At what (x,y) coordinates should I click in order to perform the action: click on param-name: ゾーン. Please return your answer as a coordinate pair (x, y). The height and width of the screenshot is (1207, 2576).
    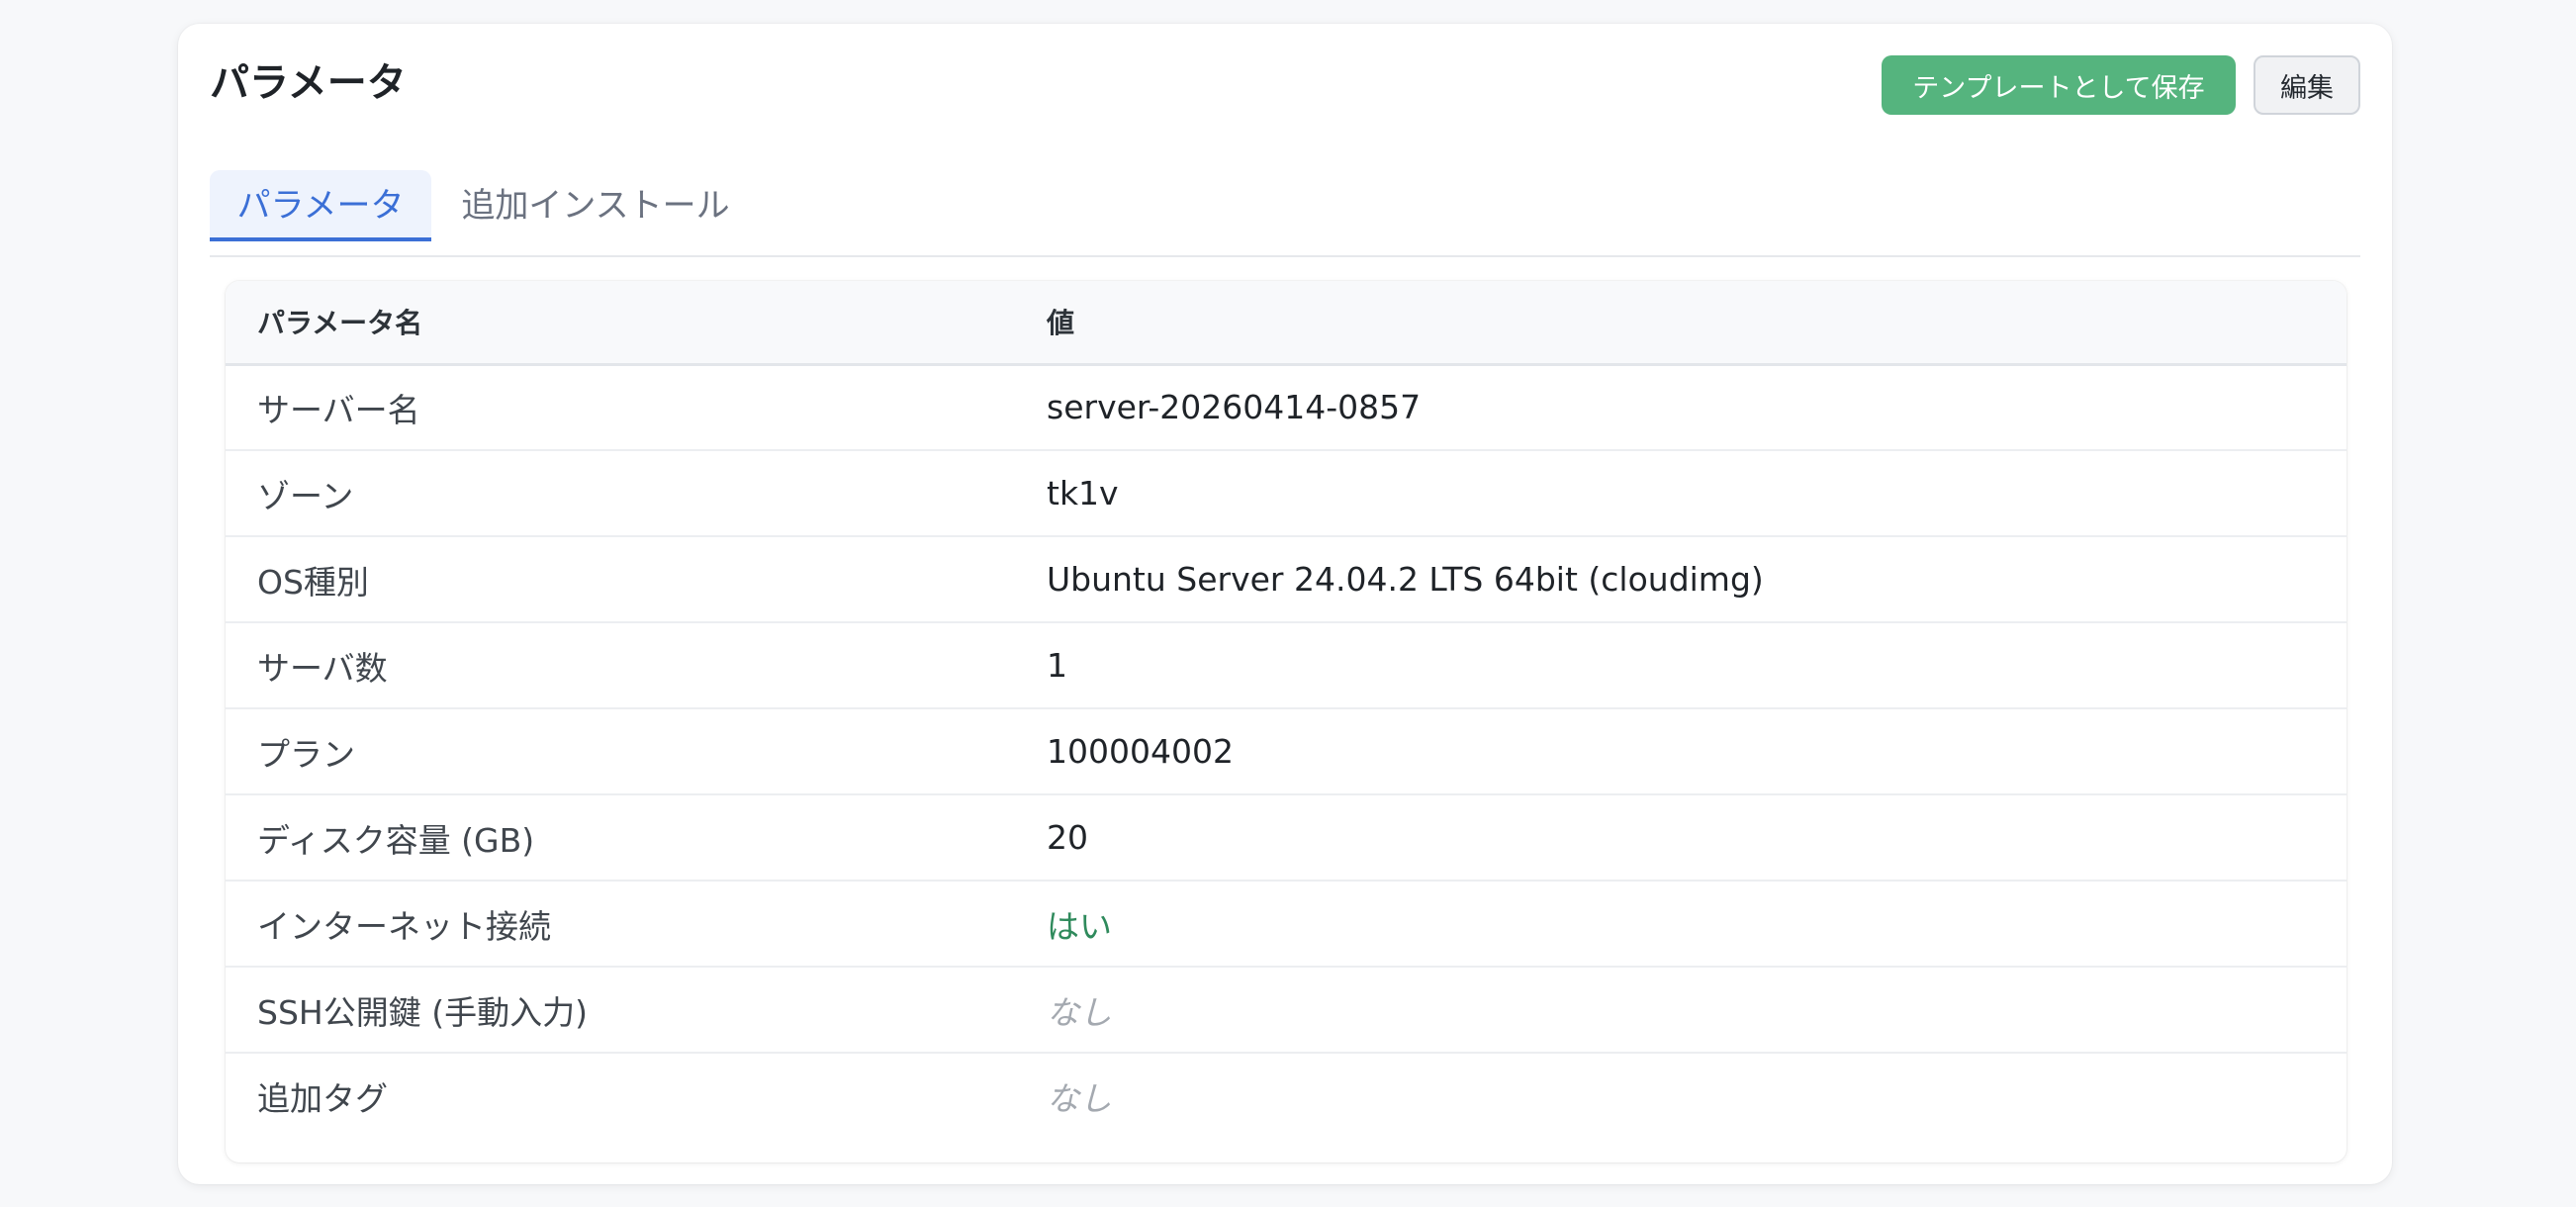
    Looking at the image, I should click on (621, 492).